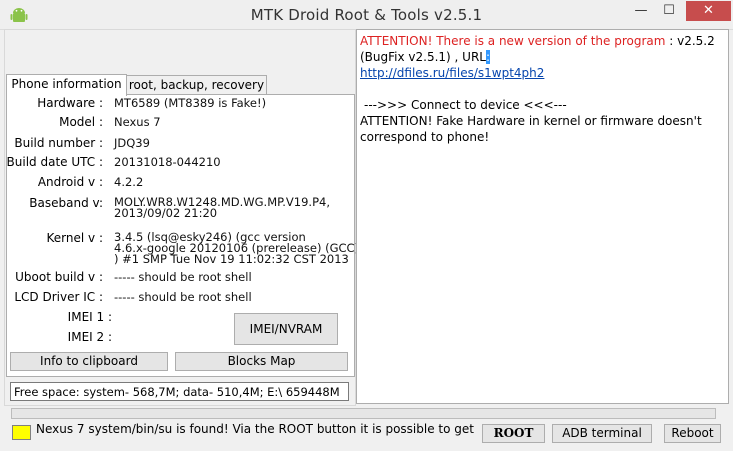  Describe the element at coordinates (465, 105) in the screenshot. I see `log-connect-message: --->>> Connect to device <<<---` at that location.